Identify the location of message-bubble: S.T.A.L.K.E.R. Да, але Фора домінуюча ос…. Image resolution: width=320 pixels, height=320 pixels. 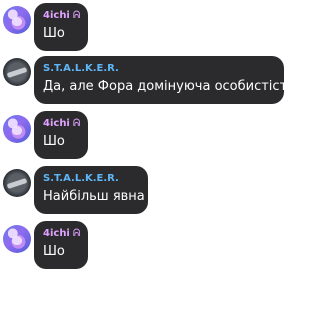
(164, 80).